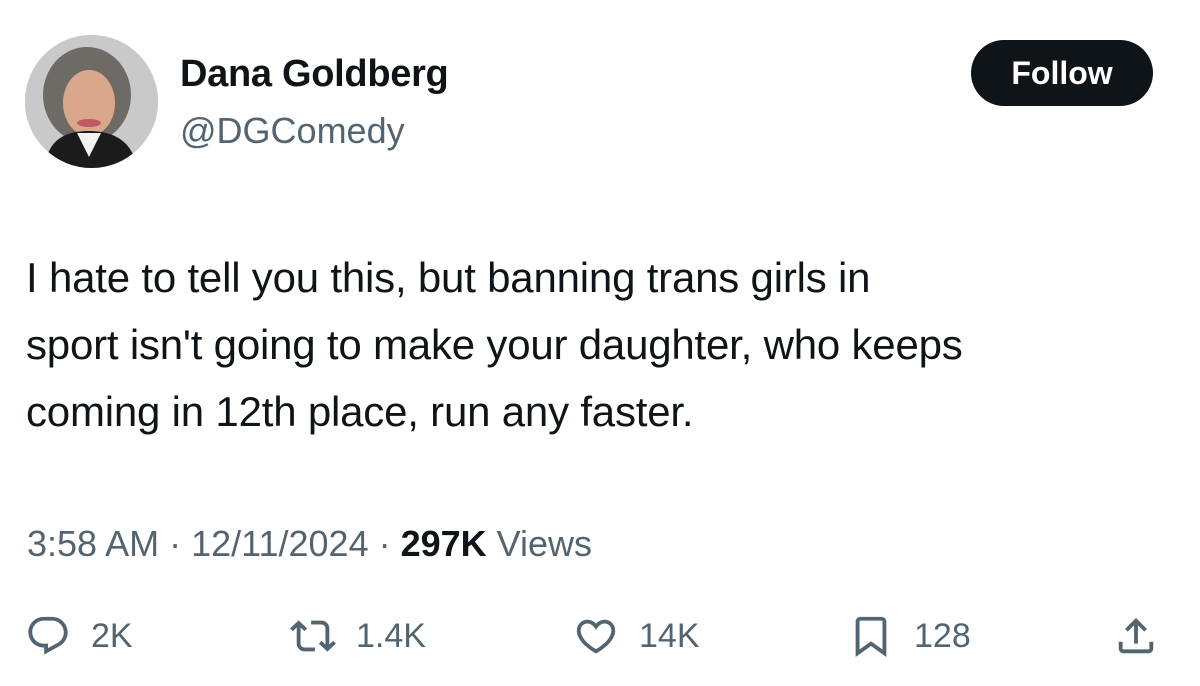 Image resolution: width=1200 pixels, height=686 pixels. I want to click on author-handle: @DGComedy, so click(292, 131).